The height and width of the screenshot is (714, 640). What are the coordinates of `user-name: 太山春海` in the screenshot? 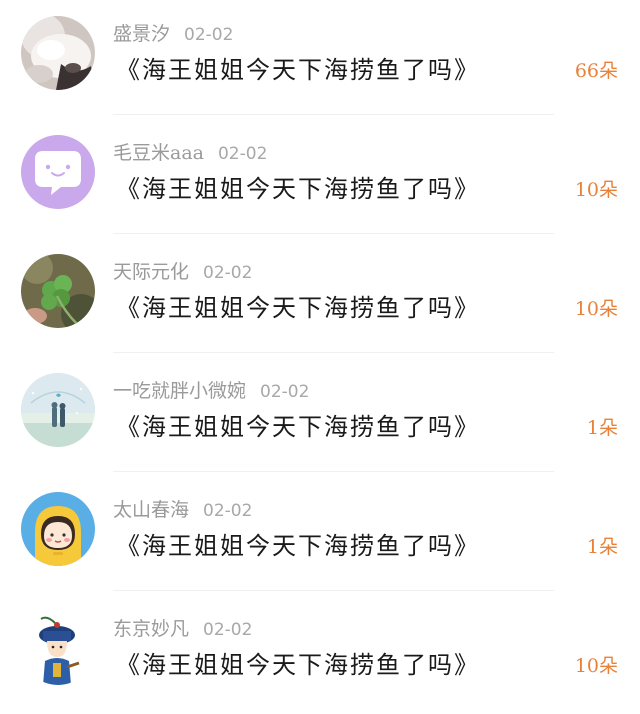 It's located at (151, 510).